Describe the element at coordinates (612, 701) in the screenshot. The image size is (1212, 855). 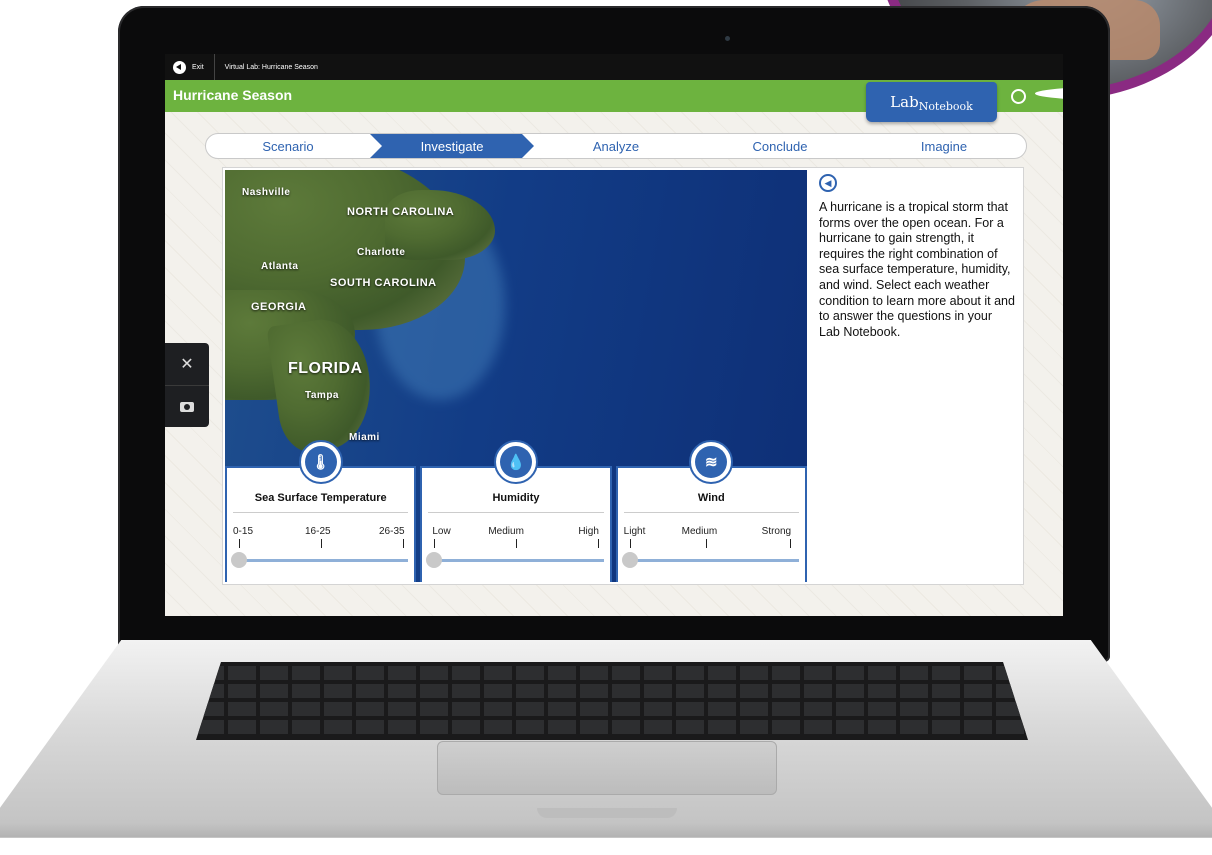
I see `keyboard` at that location.